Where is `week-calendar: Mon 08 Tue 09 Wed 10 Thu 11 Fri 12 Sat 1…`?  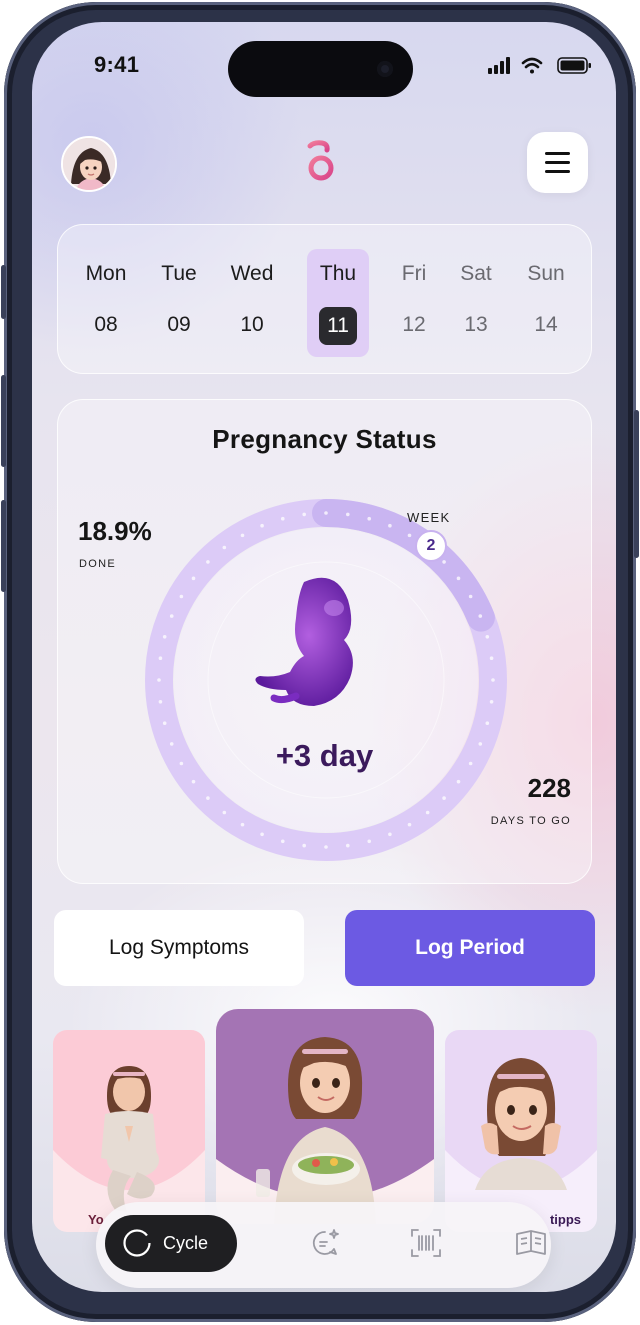 week-calendar: Mon 08 Tue 09 Wed 10 Thu 11 Fri 12 Sat 1… is located at coordinates (324, 299).